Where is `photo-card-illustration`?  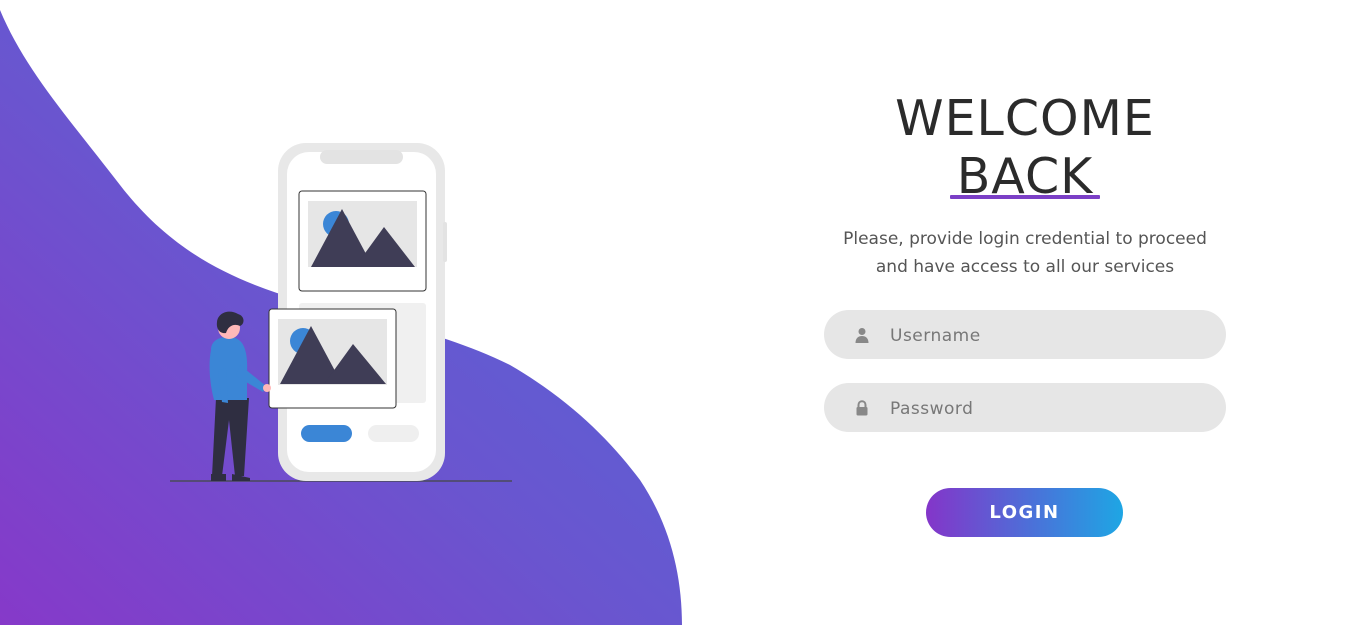 photo-card-illustration is located at coordinates (332, 358).